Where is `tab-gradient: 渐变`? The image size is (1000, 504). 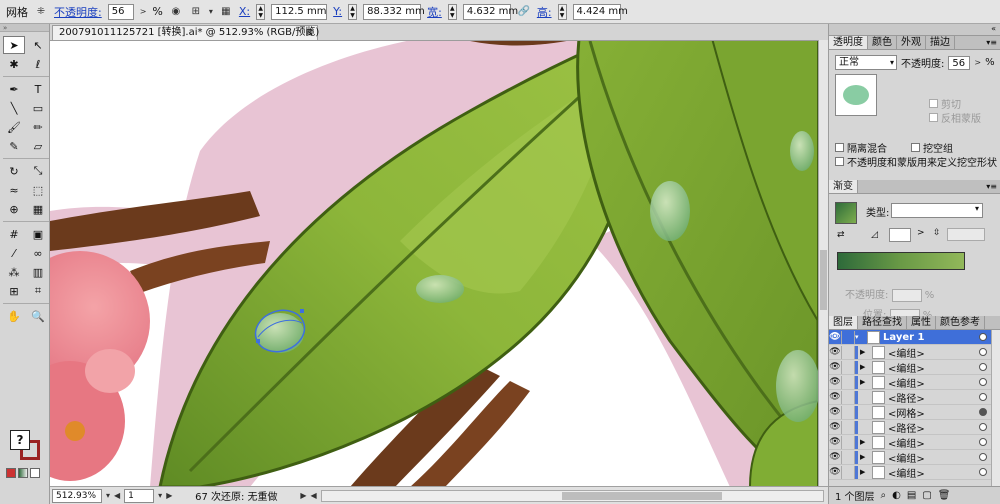 tab-gradient: 渐变 is located at coordinates (843, 186).